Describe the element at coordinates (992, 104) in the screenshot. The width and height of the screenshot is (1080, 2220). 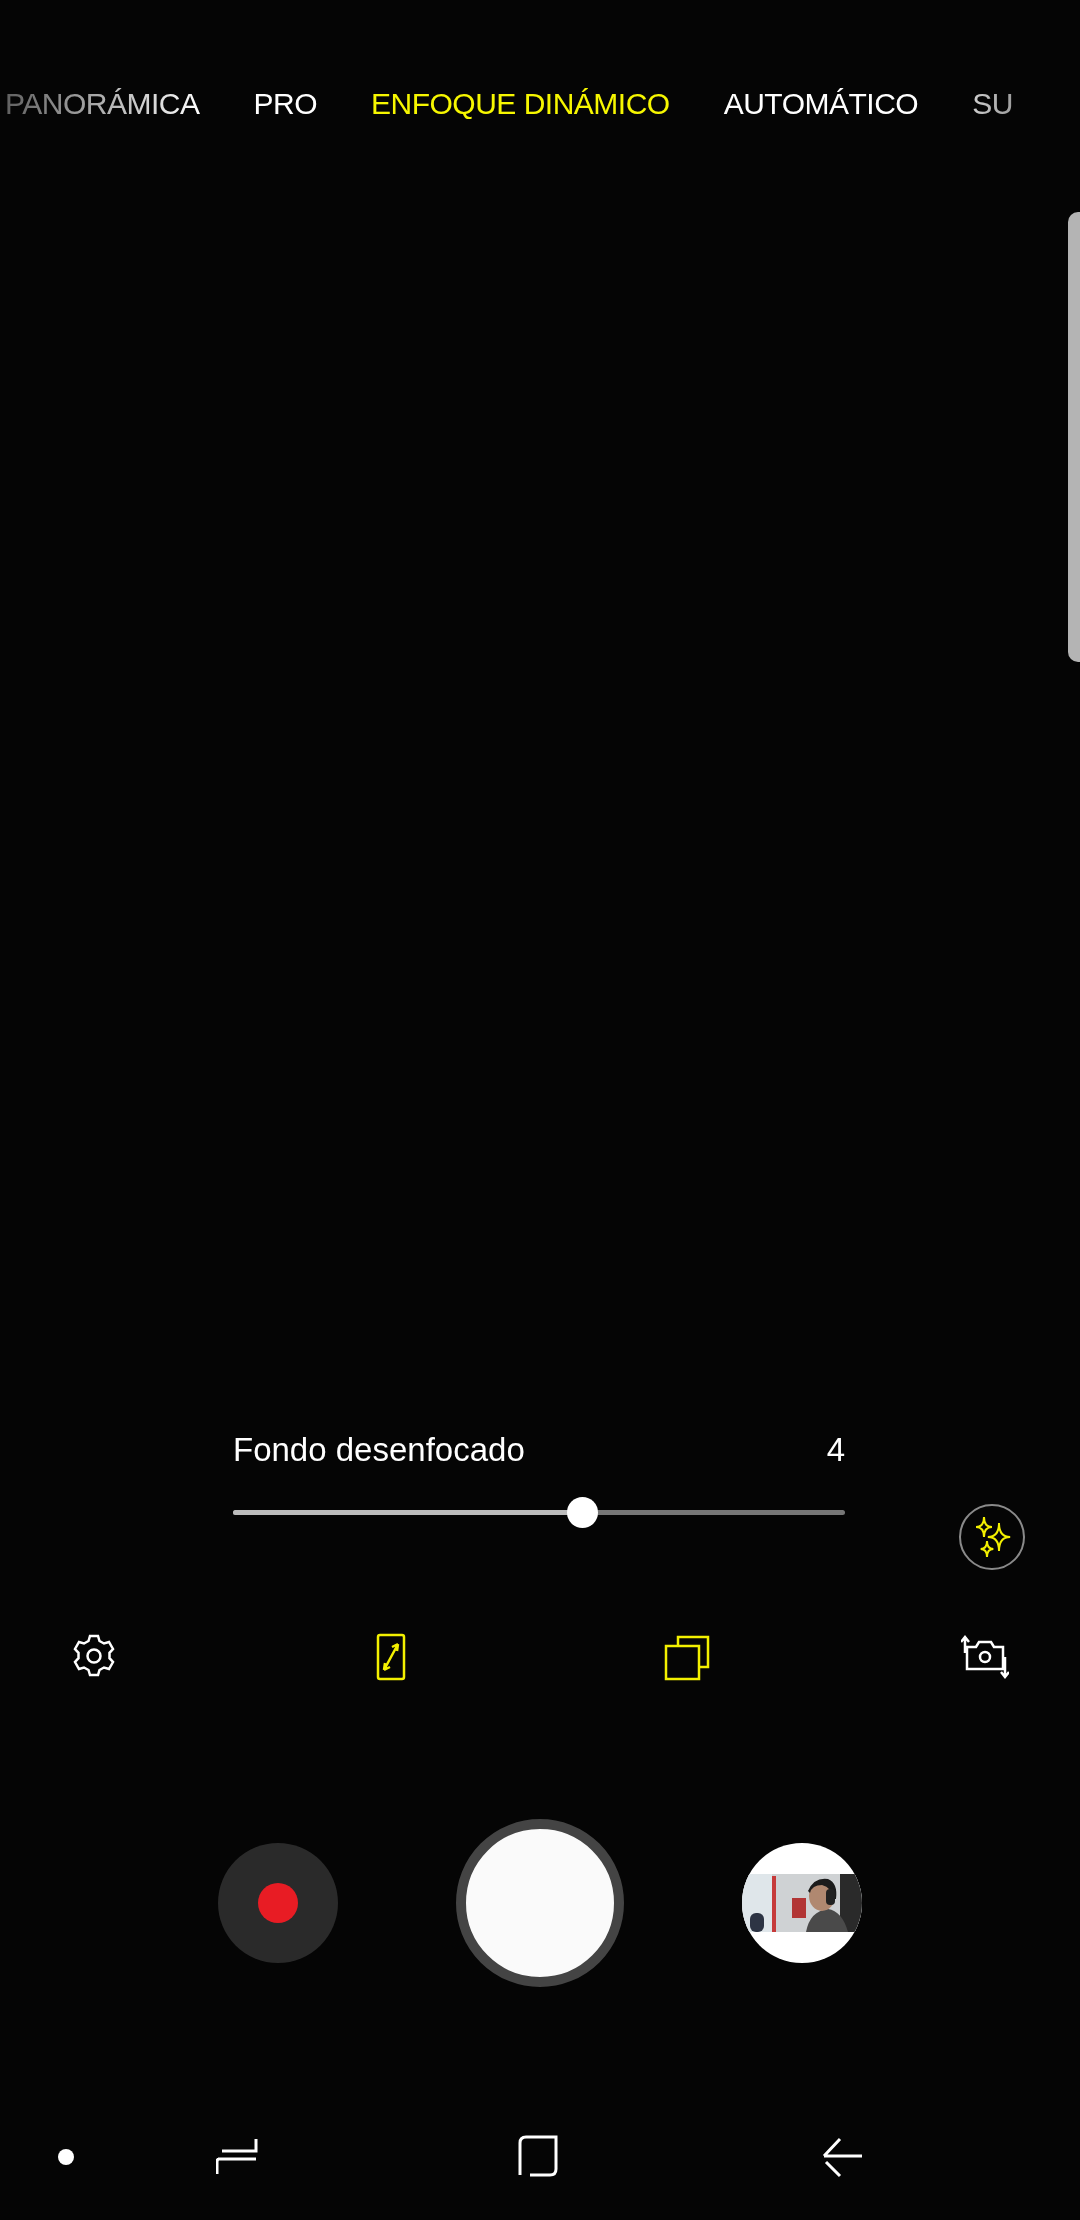
I see `mode-tab: SU` at that location.